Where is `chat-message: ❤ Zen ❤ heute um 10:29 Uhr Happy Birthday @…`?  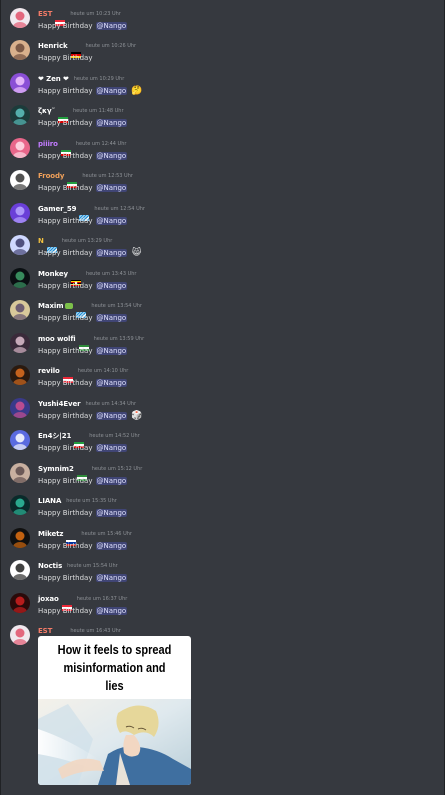 chat-message: ❤ Zen ❤ heute um 10:29 Uhr Happy Birthday @… is located at coordinates (223, 89).